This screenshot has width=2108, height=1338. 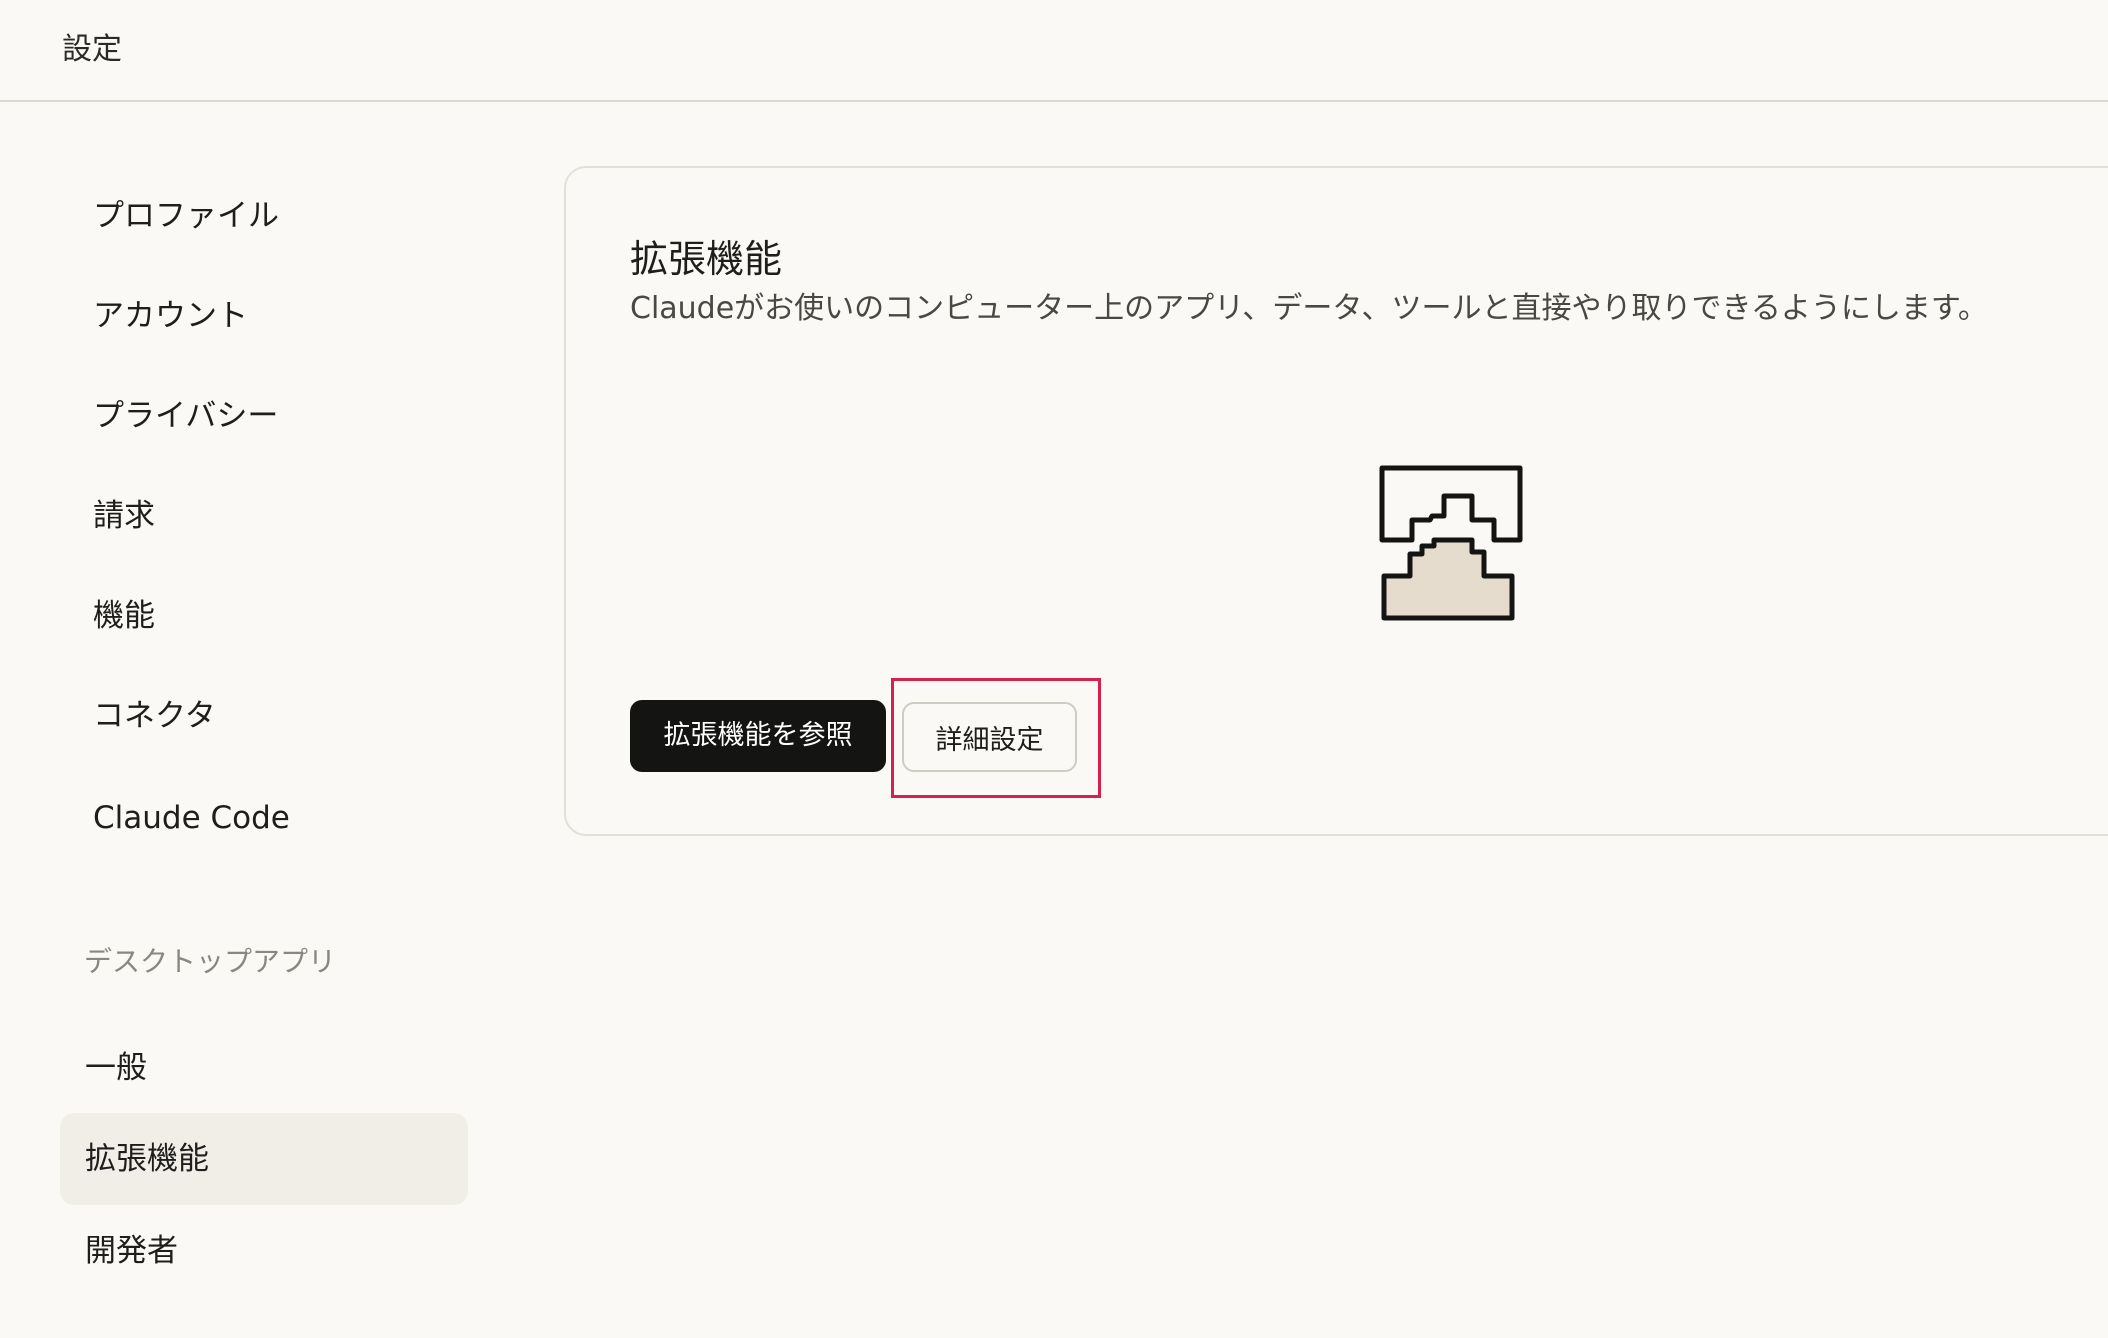 I want to click on extension-blocks-icon, so click(x=1451, y=543).